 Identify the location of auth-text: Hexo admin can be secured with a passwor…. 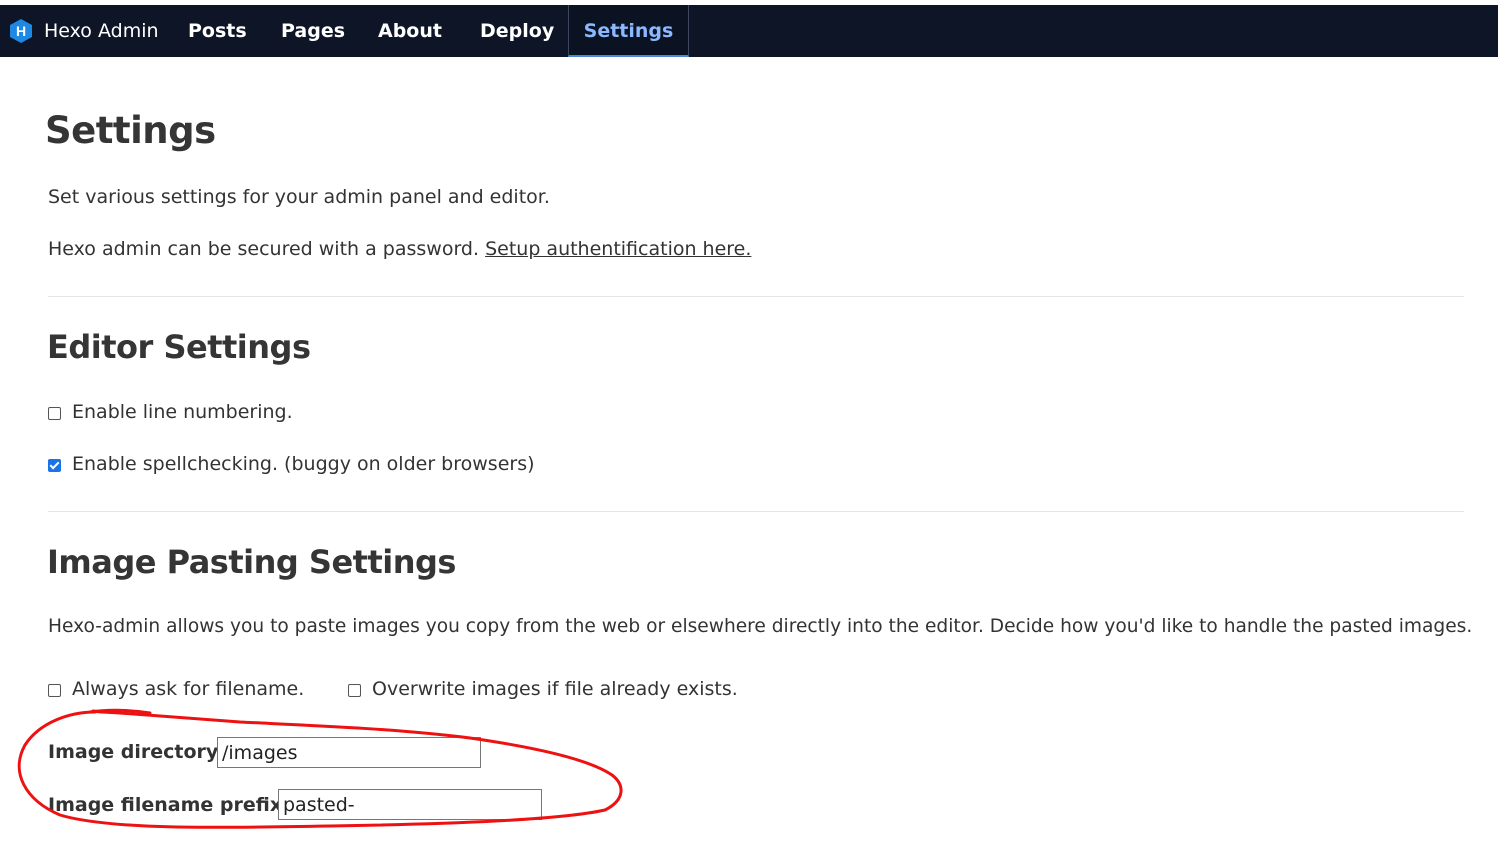
(267, 249).